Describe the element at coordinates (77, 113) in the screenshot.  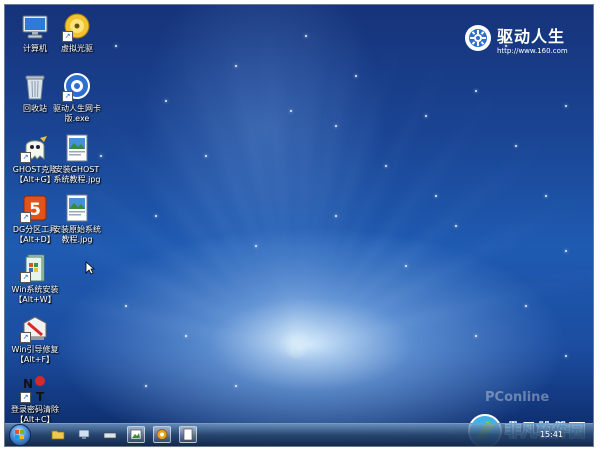
I see `desktop-icon-label: 驱动人生网卡 版.exe` at that location.